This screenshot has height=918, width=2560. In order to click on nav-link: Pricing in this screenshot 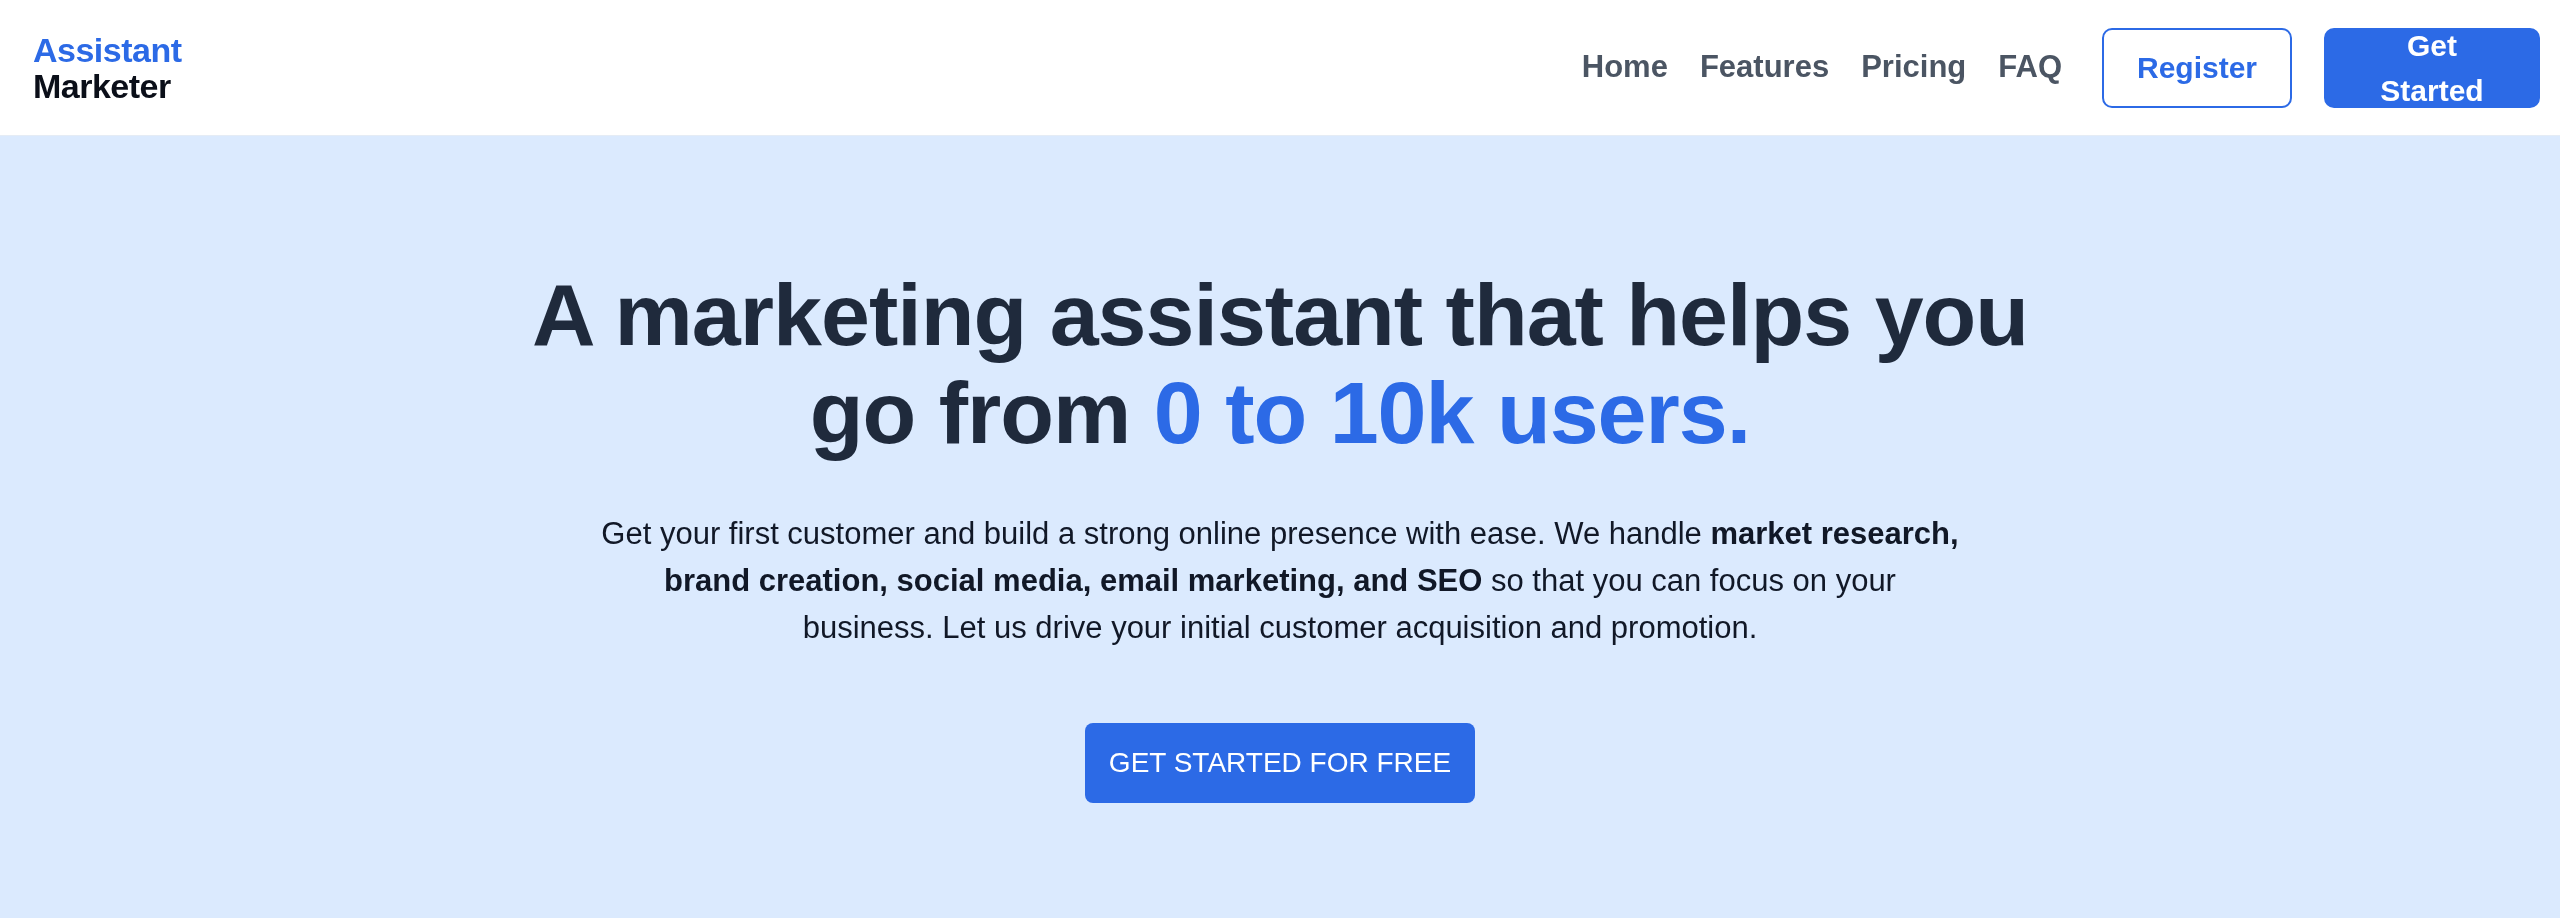, I will do `click(1914, 67)`.